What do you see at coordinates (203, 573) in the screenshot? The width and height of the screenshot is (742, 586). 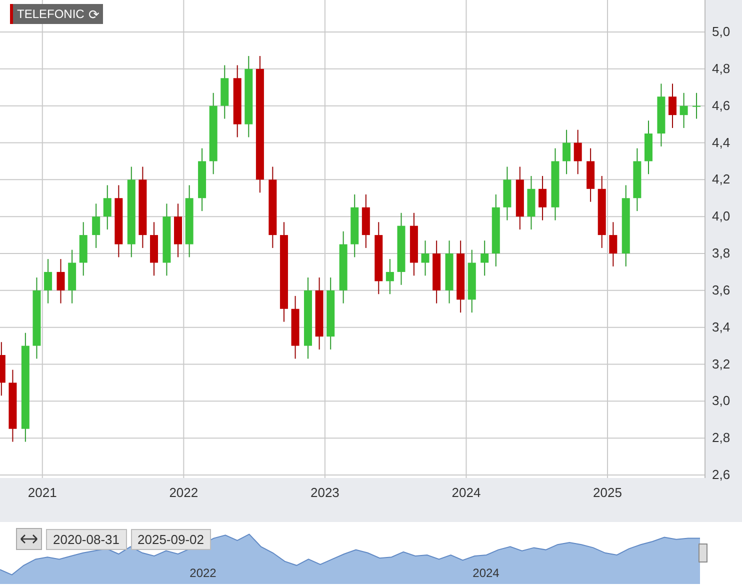 I see `navigator-year-label: 2022` at bounding box center [203, 573].